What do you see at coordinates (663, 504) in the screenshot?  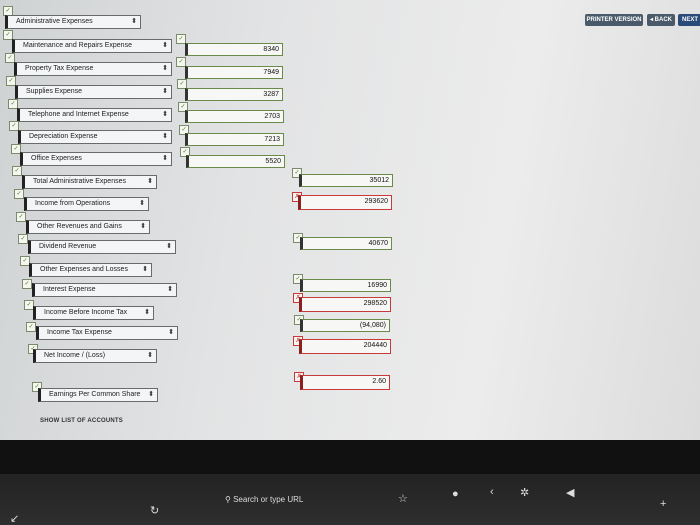 I see `plus-icon: +` at bounding box center [663, 504].